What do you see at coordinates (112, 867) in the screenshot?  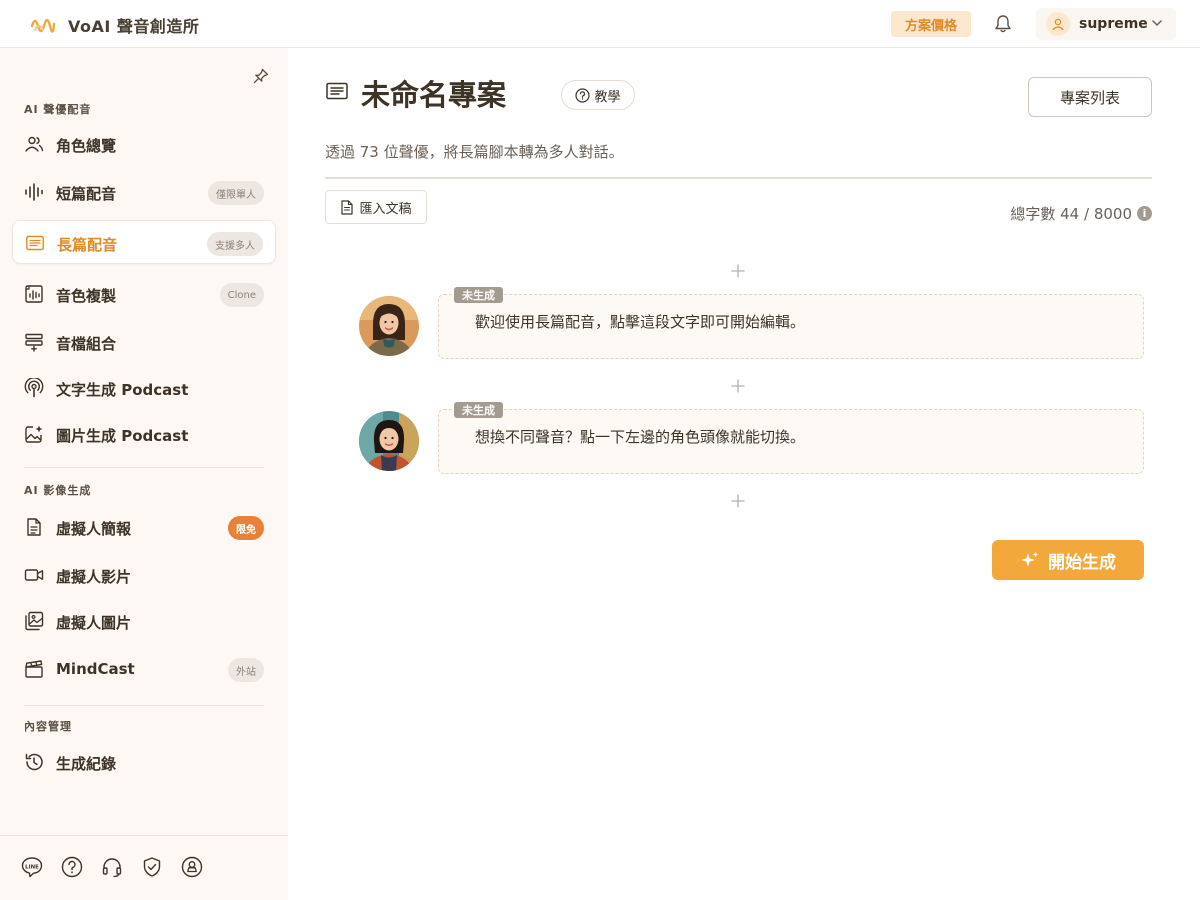 I see `headset-icon` at bounding box center [112, 867].